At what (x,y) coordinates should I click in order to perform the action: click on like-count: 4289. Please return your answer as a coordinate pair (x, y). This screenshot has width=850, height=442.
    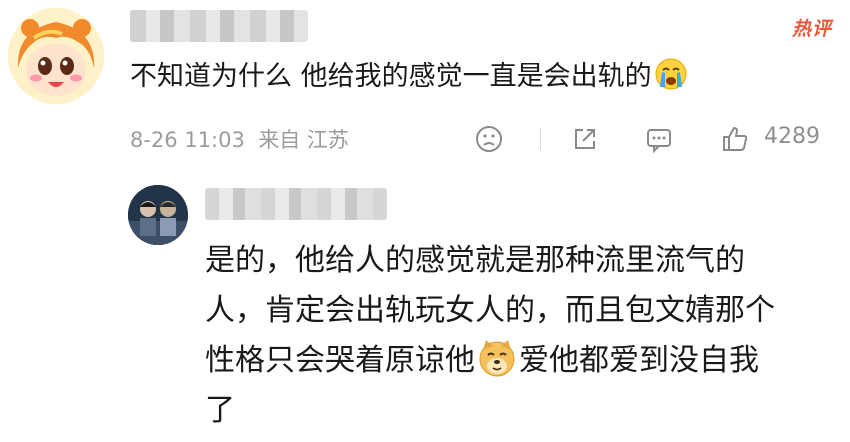
    Looking at the image, I should click on (792, 136).